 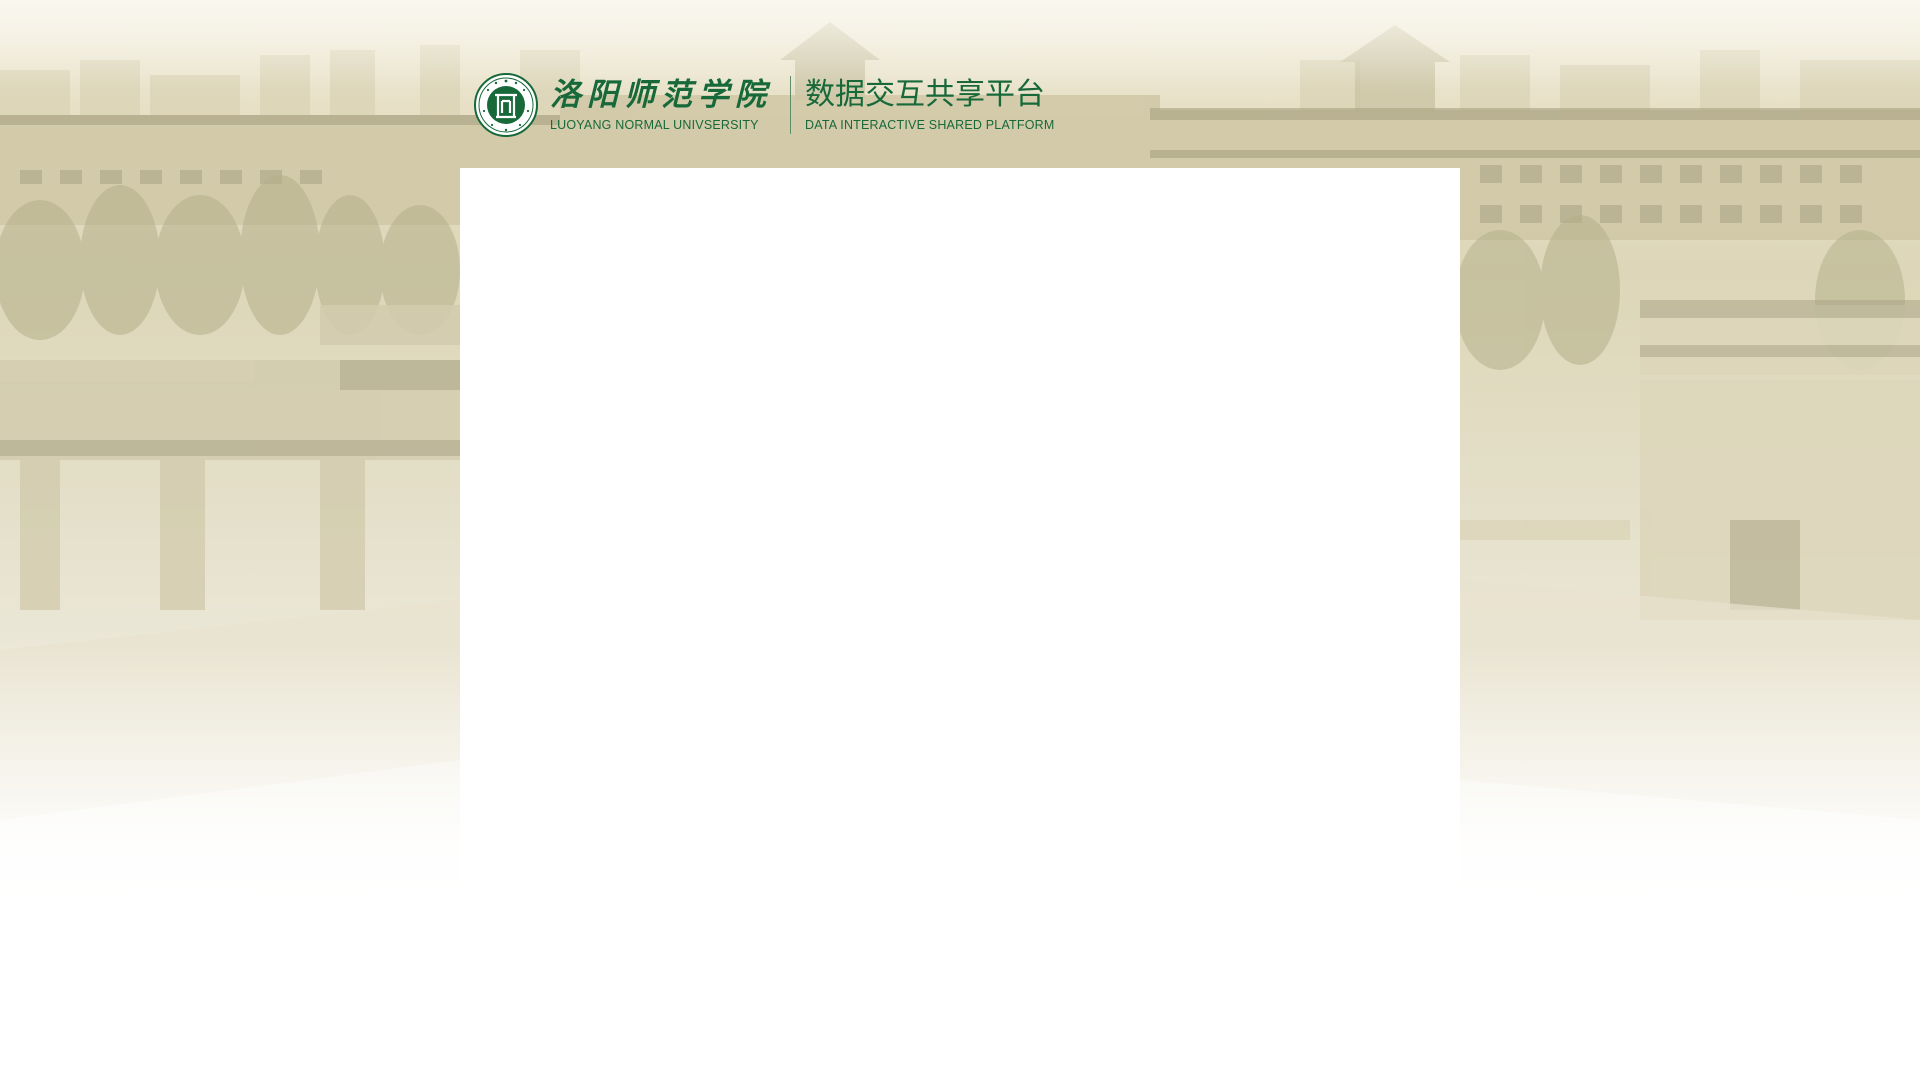 What do you see at coordinates (925, 94) in the screenshot?
I see `platform-name-cn: 数据交互共享平台` at bounding box center [925, 94].